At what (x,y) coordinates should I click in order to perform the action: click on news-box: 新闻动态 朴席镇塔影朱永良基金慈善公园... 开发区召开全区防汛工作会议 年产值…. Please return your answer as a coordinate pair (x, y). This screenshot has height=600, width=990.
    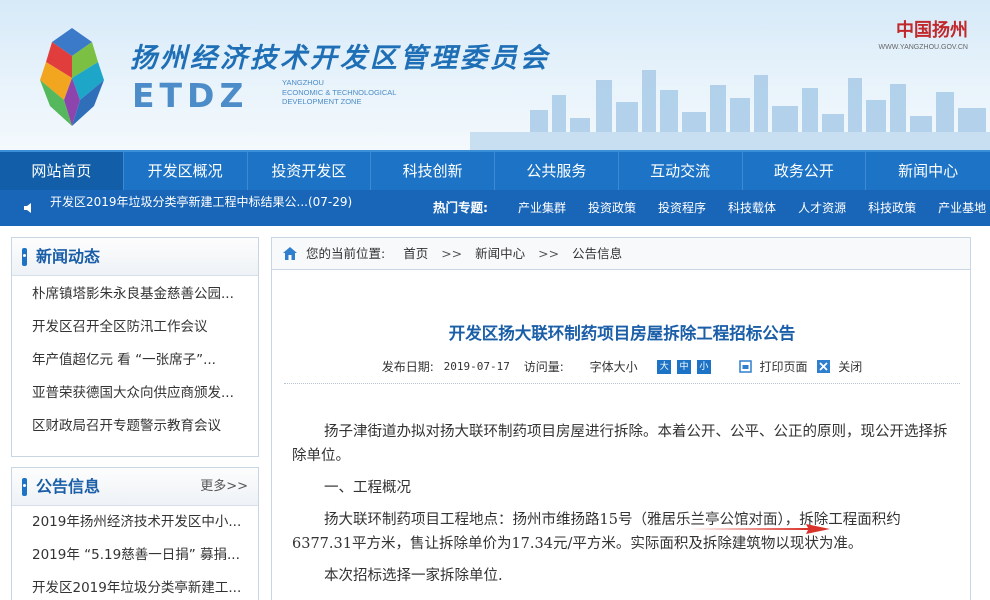
    Looking at the image, I should click on (135, 347).